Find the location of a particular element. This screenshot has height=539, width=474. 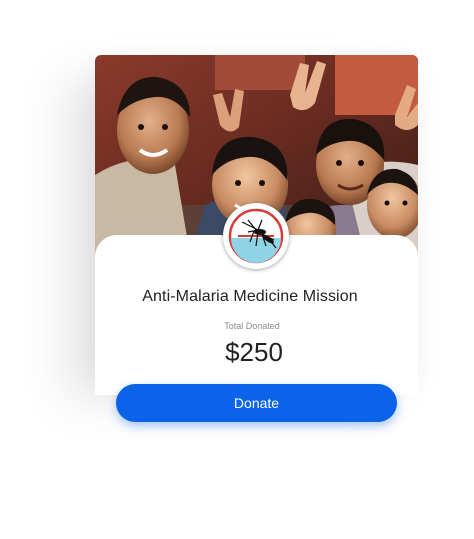

total-donated-label: Total Donated is located at coordinates (252, 326).